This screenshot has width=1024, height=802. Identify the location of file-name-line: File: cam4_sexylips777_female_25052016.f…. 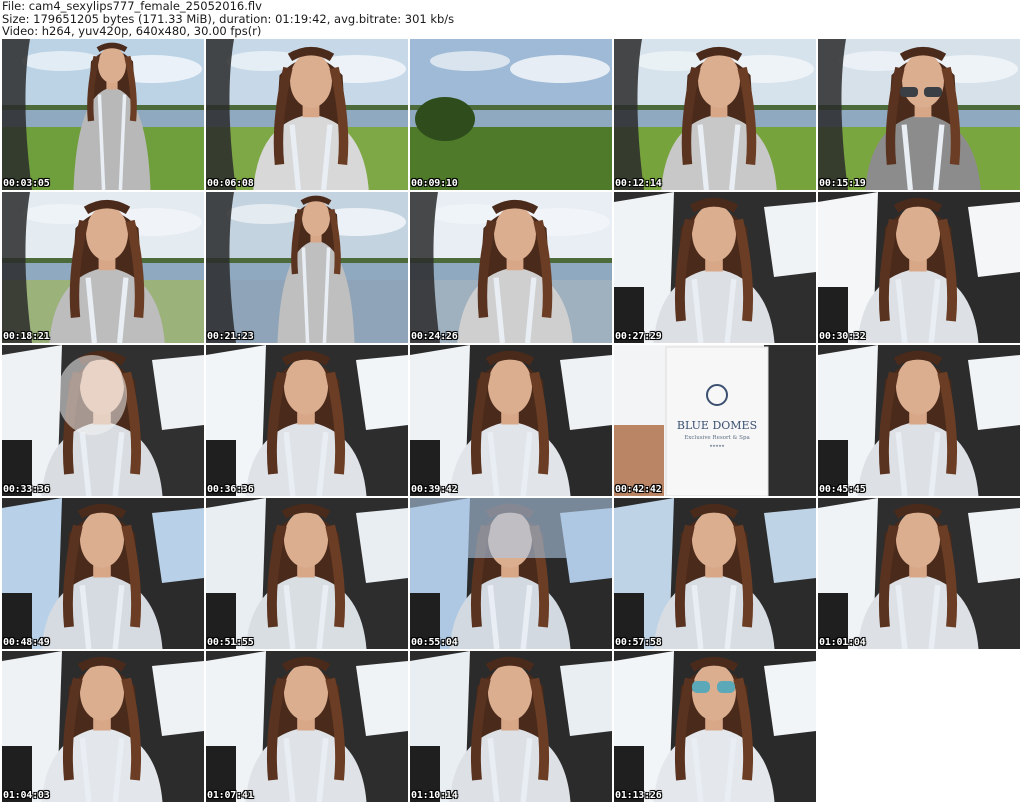
(132, 6).